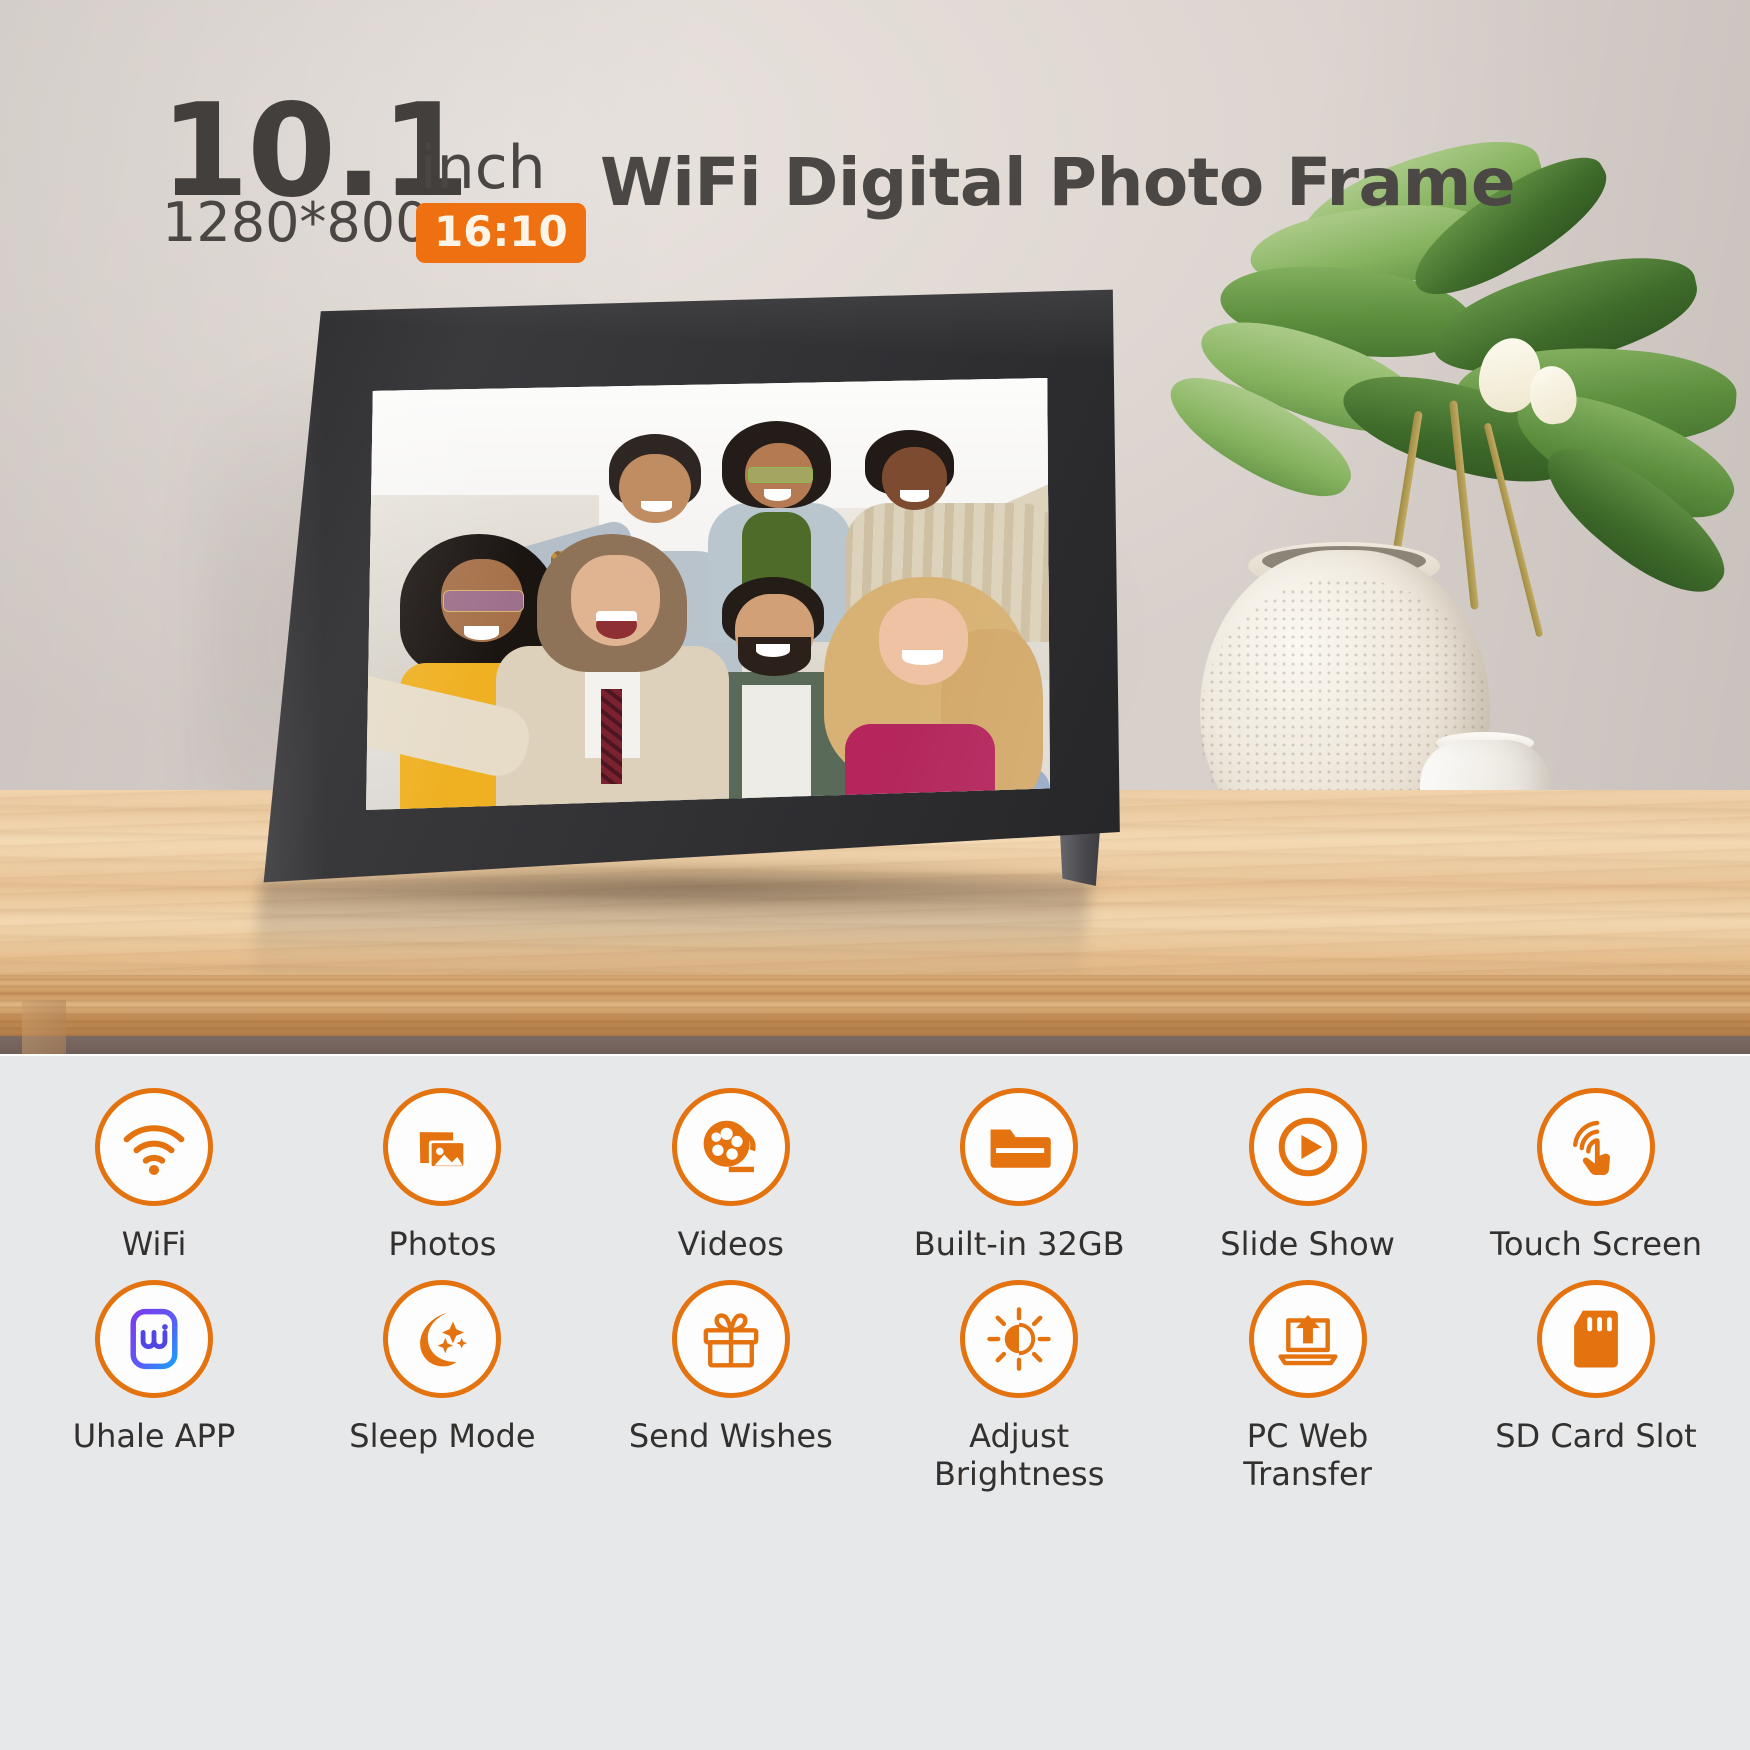  Describe the element at coordinates (1058, 182) in the screenshot. I see `page-title: WiFi Digital Photo Frame` at that location.